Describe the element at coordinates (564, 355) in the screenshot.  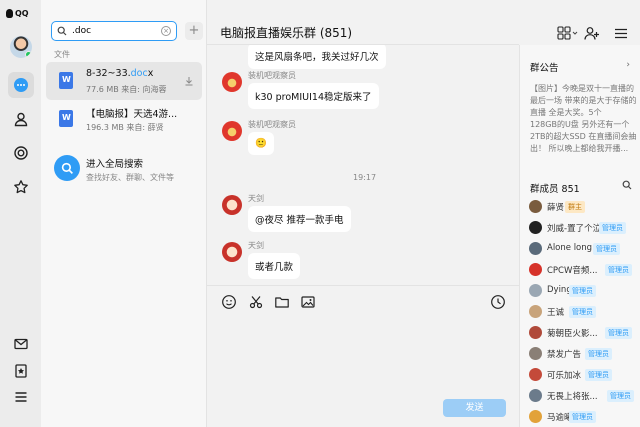
I see `member-name: 禁发广告` at that location.